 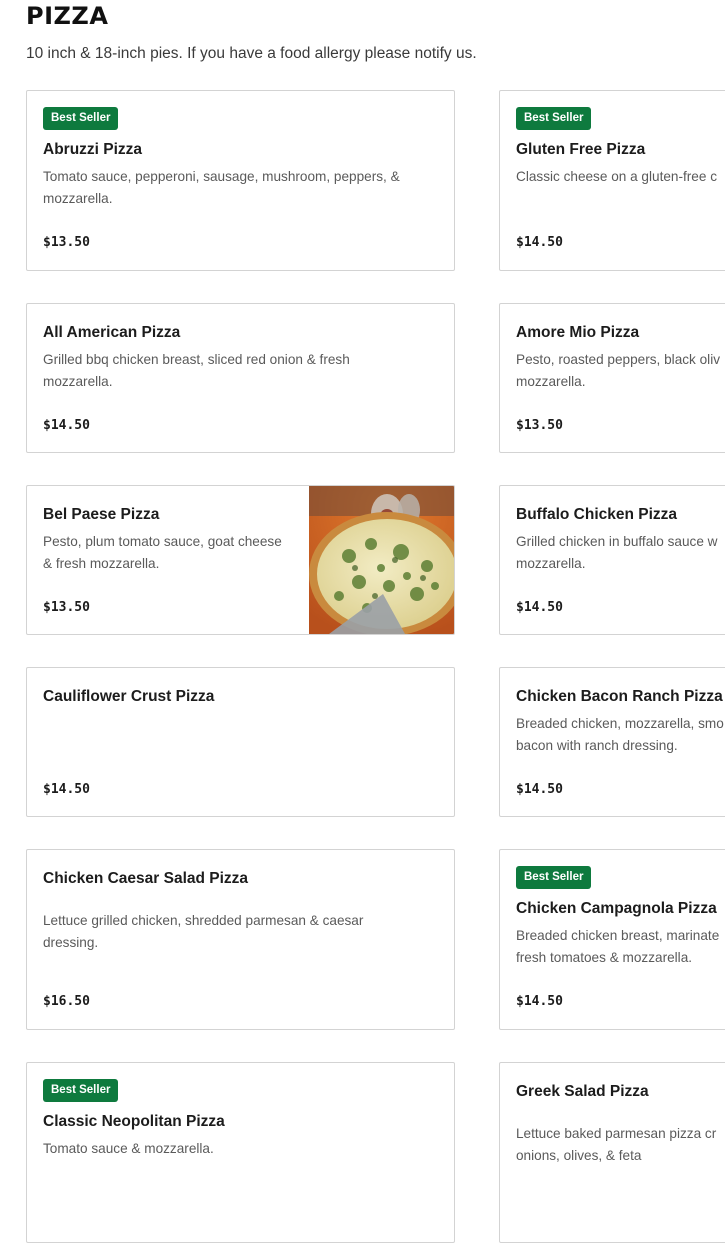 What do you see at coordinates (381, 560) in the screenshot?
I see `pizza-photo` at bounding box center [381, 560].